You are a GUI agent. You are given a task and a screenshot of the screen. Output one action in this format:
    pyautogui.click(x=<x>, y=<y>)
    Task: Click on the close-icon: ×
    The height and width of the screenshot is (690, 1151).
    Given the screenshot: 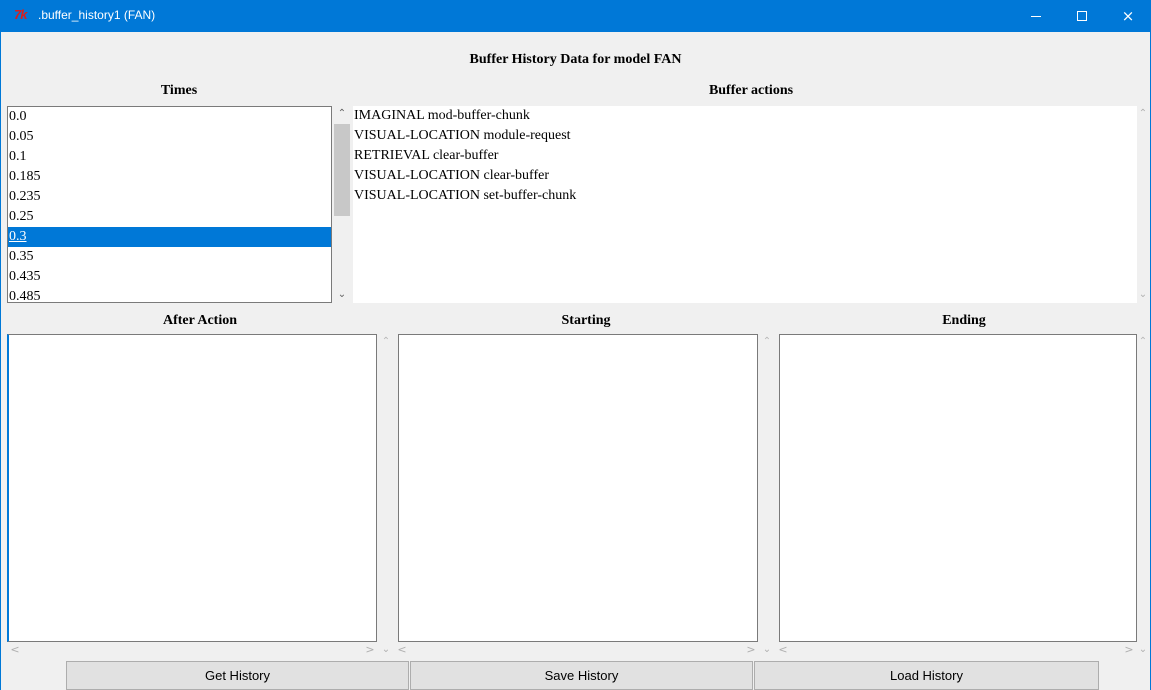 What is the action you would take?
    pyautogui.click(x=1128, y=16)
    